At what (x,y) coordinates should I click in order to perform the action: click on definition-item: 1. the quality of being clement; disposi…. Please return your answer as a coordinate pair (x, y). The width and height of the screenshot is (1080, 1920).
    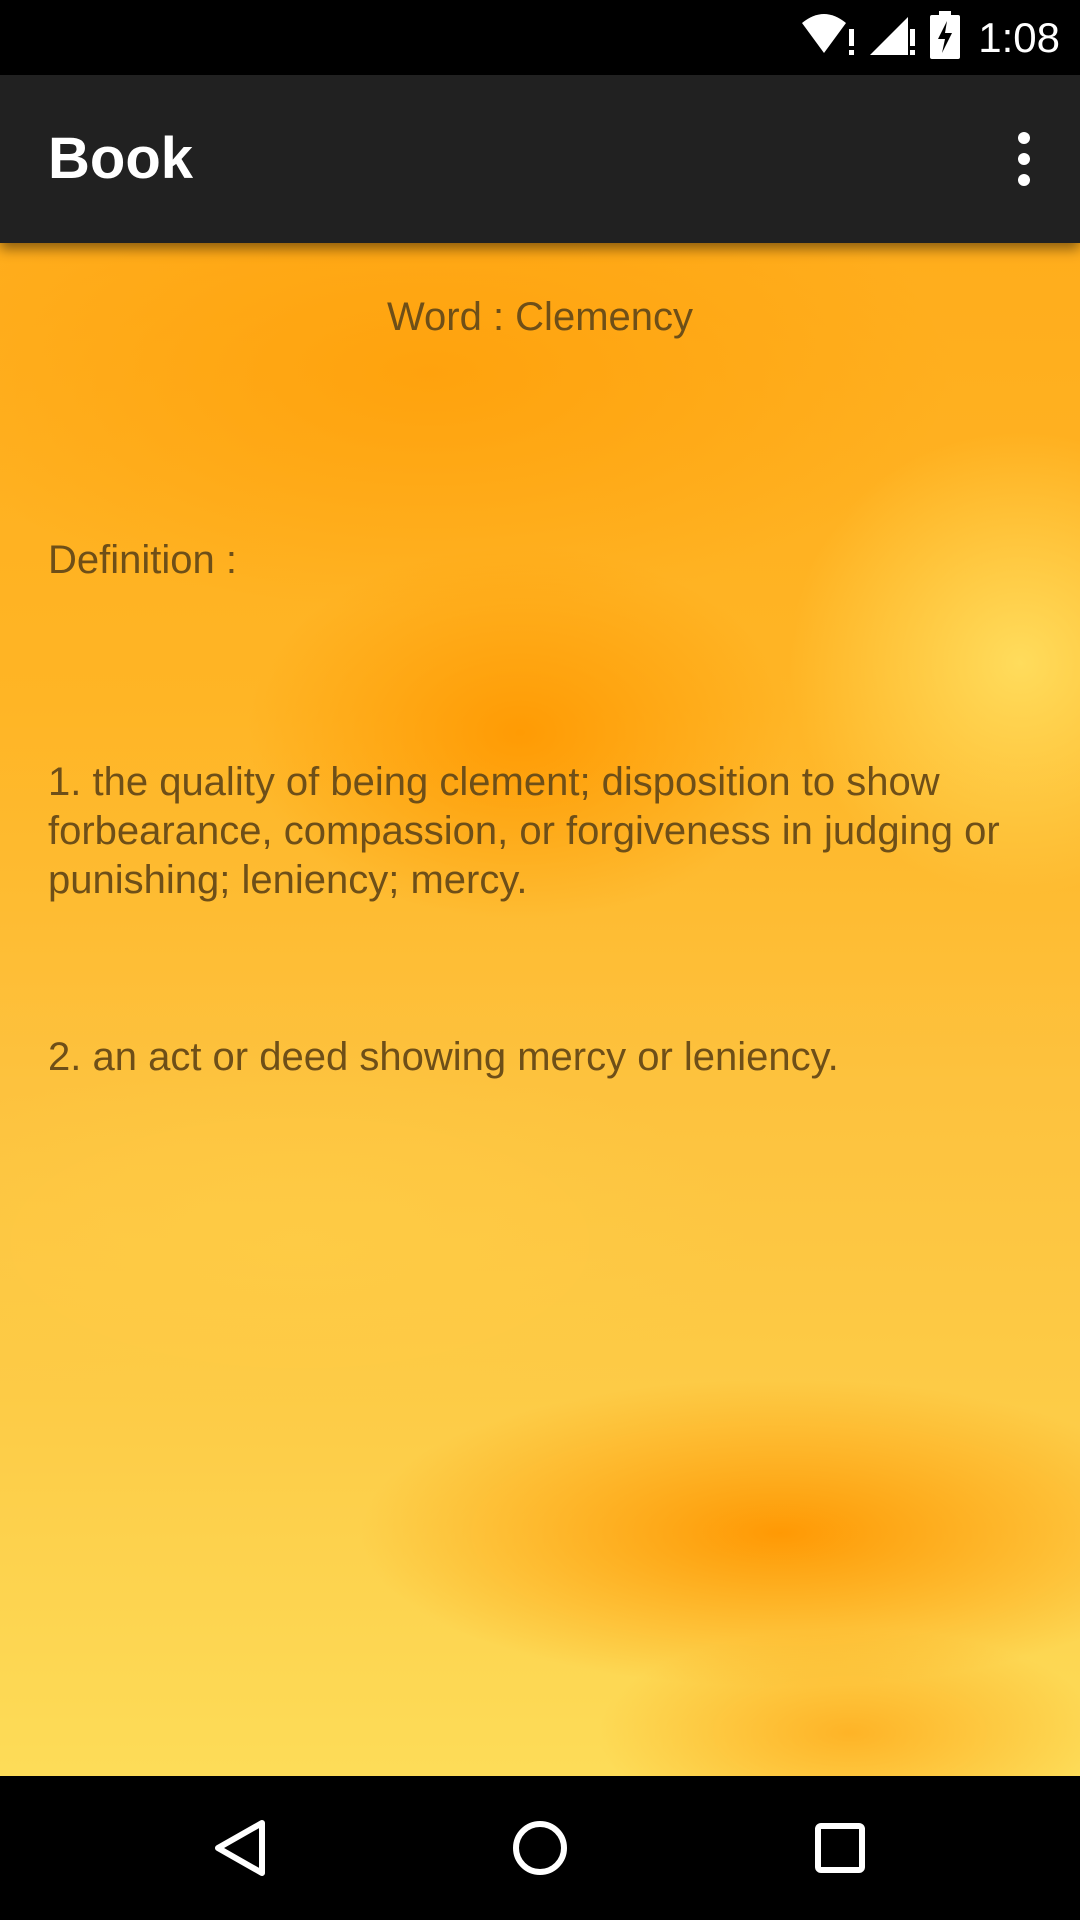
    Looking at the image, I should click on (524, 831).